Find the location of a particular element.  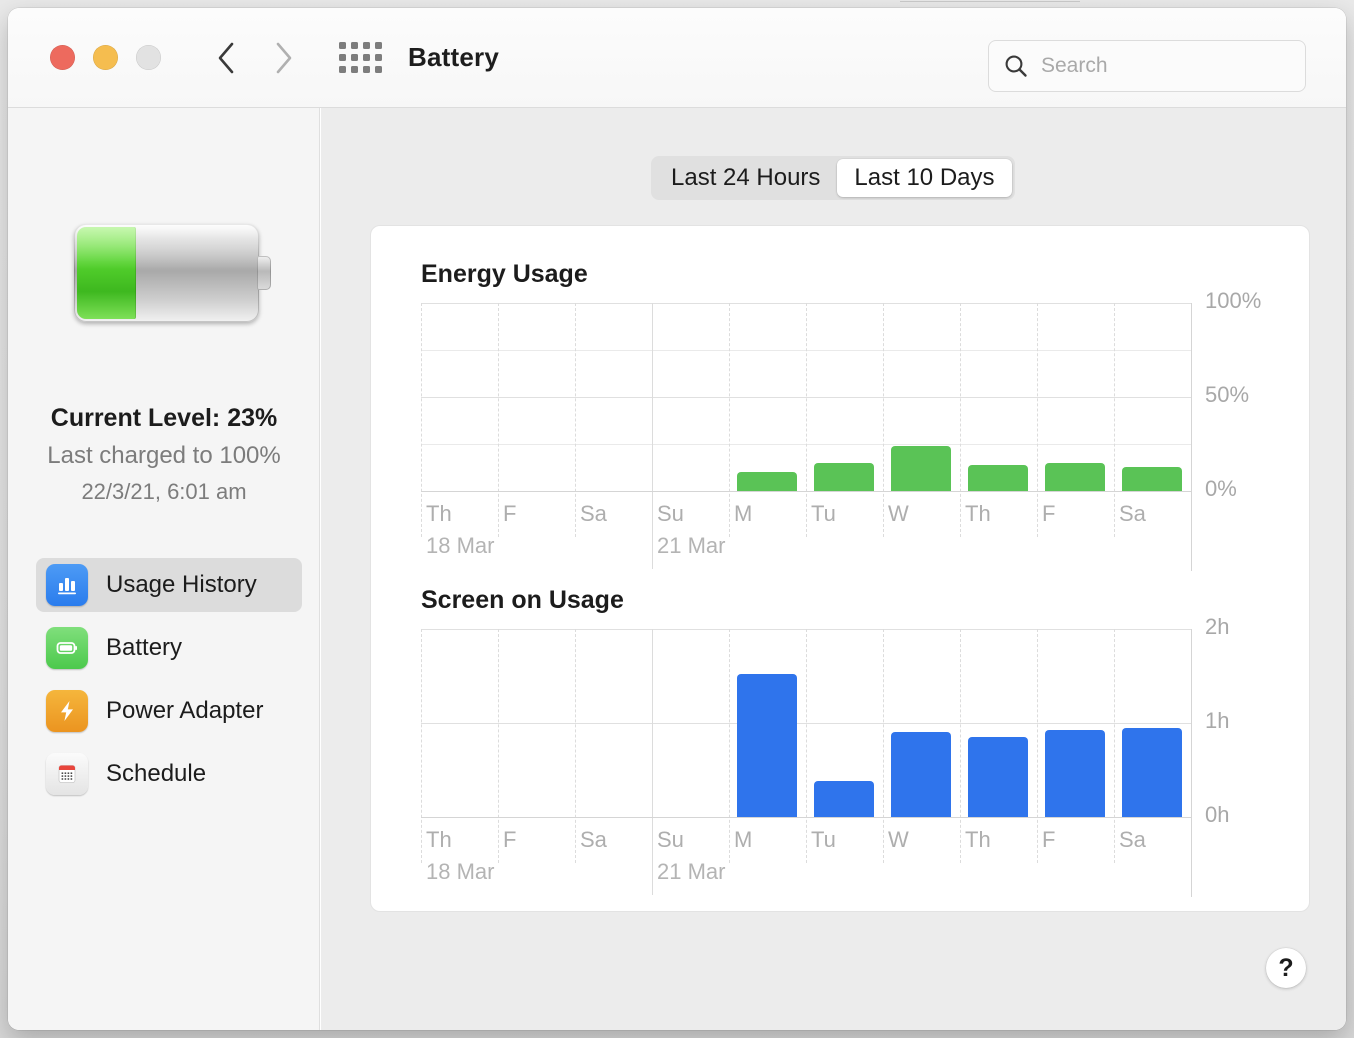

bolt-icon is located at coordinates (67, 711).